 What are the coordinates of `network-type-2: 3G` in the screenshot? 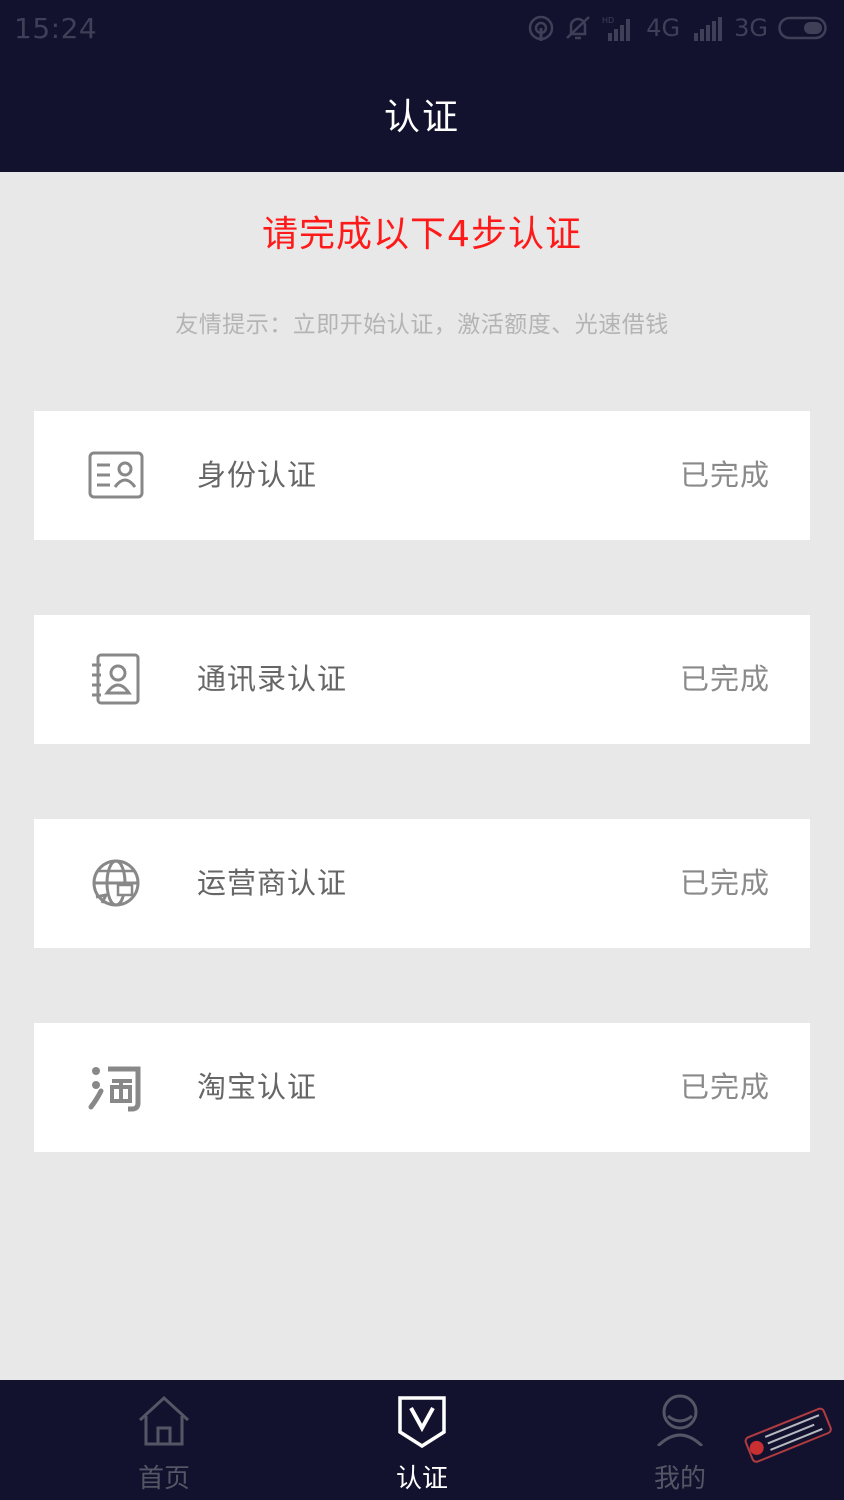 It's located at (751, 28).